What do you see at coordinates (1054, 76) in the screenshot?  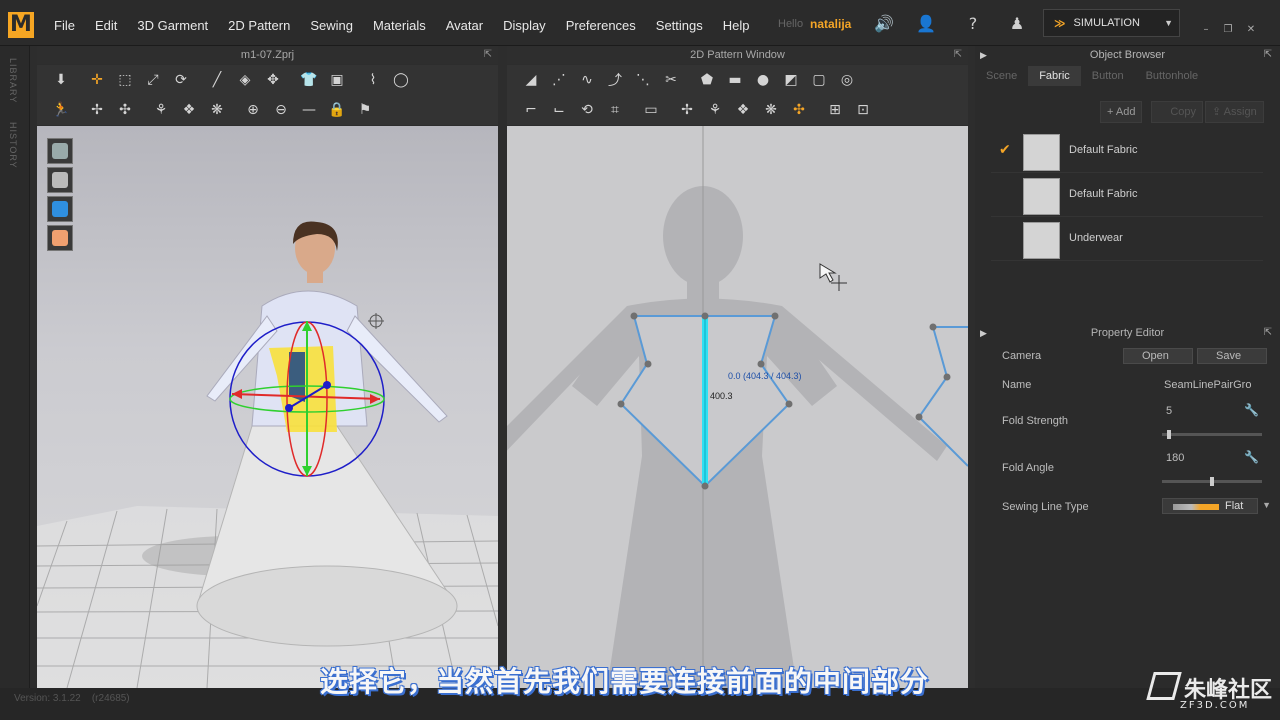 I see `tab-fabric: Fabric` at bounding box center [1054, 76].